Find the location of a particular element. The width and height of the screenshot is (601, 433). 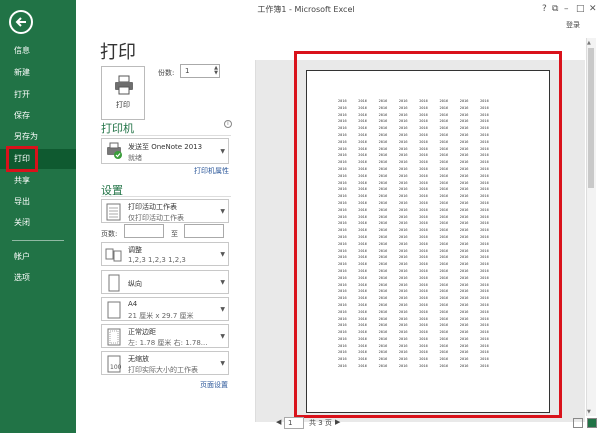

paper-size-title: A4 is located at coordinates (133, 304).